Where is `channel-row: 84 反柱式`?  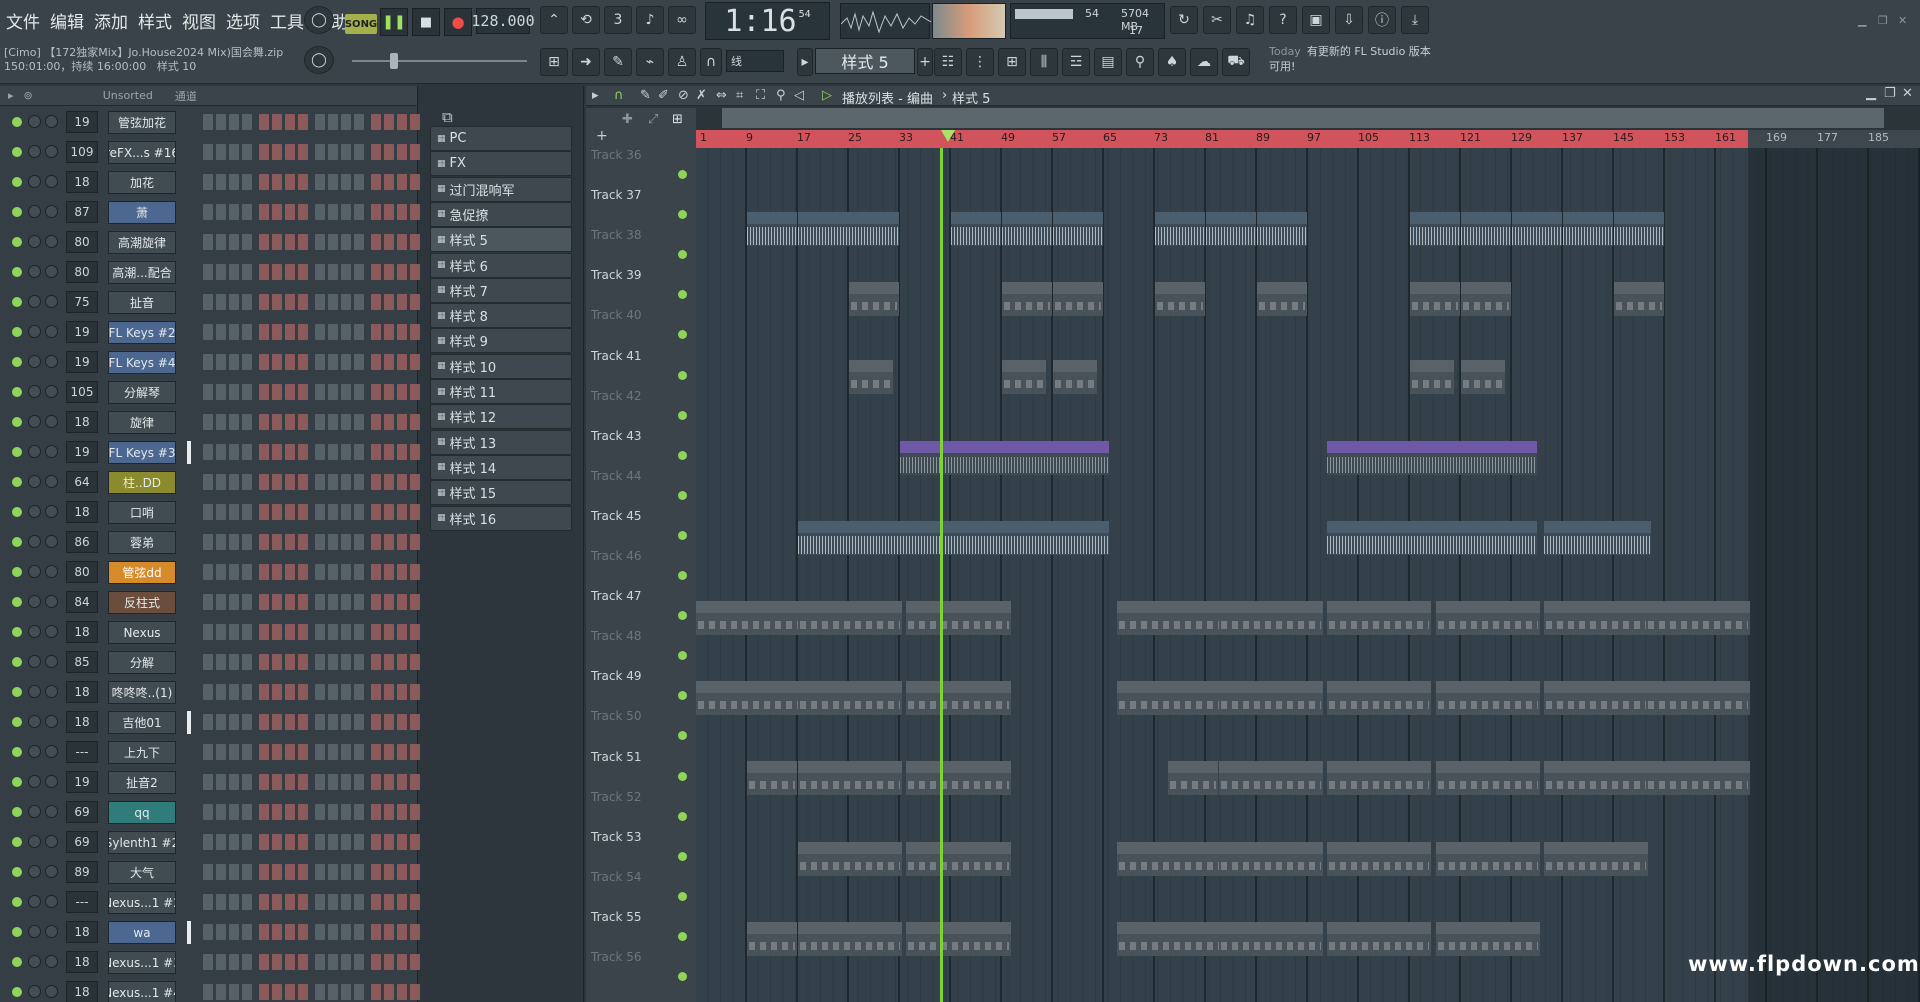
channel-row: 84 反柱式 is located at coordinates (210, 603).